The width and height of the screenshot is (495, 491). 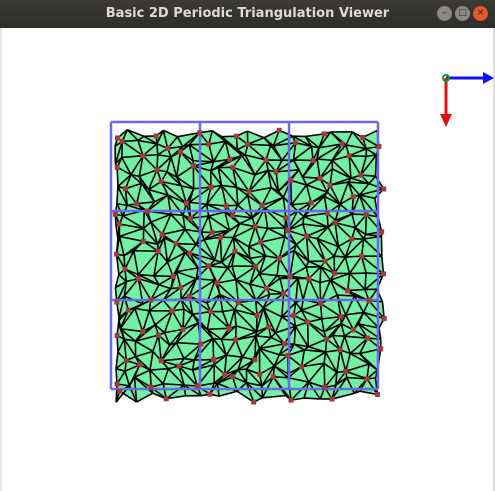 What do you see at coordinates (467, 99) in the screenshot?
I see `axes-icon` at bounding box center [467, 99].